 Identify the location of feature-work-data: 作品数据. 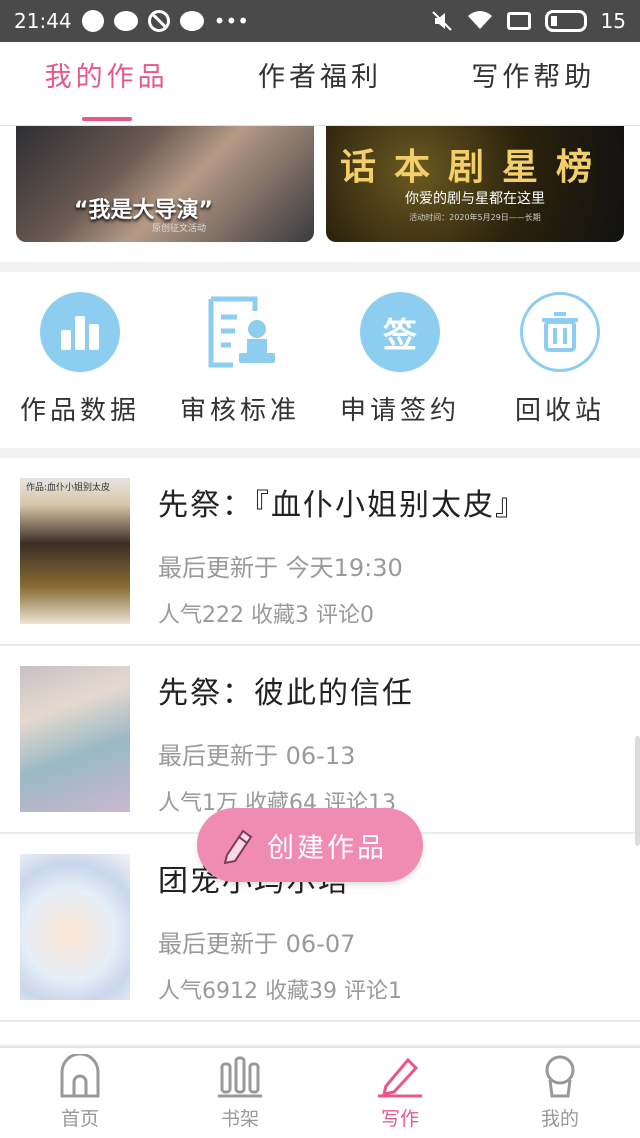
(80, 360).